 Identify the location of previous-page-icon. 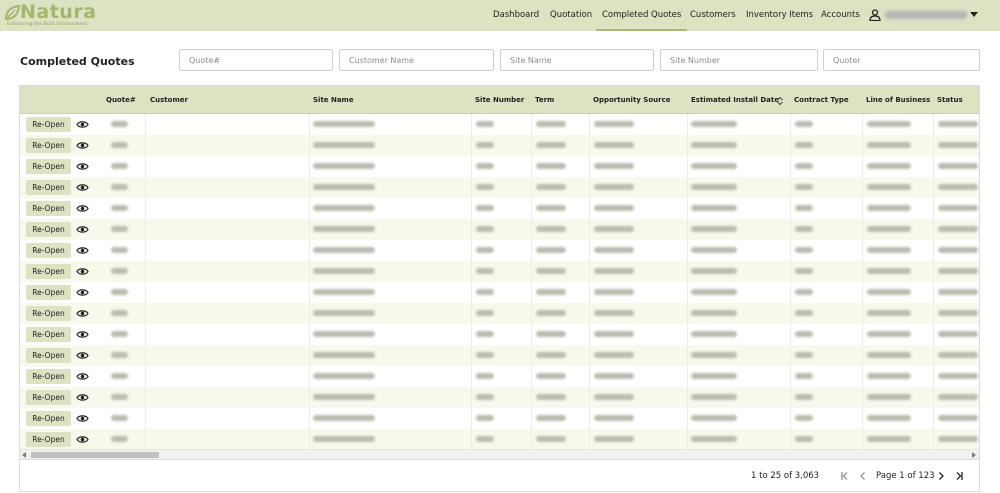
(863, 476).